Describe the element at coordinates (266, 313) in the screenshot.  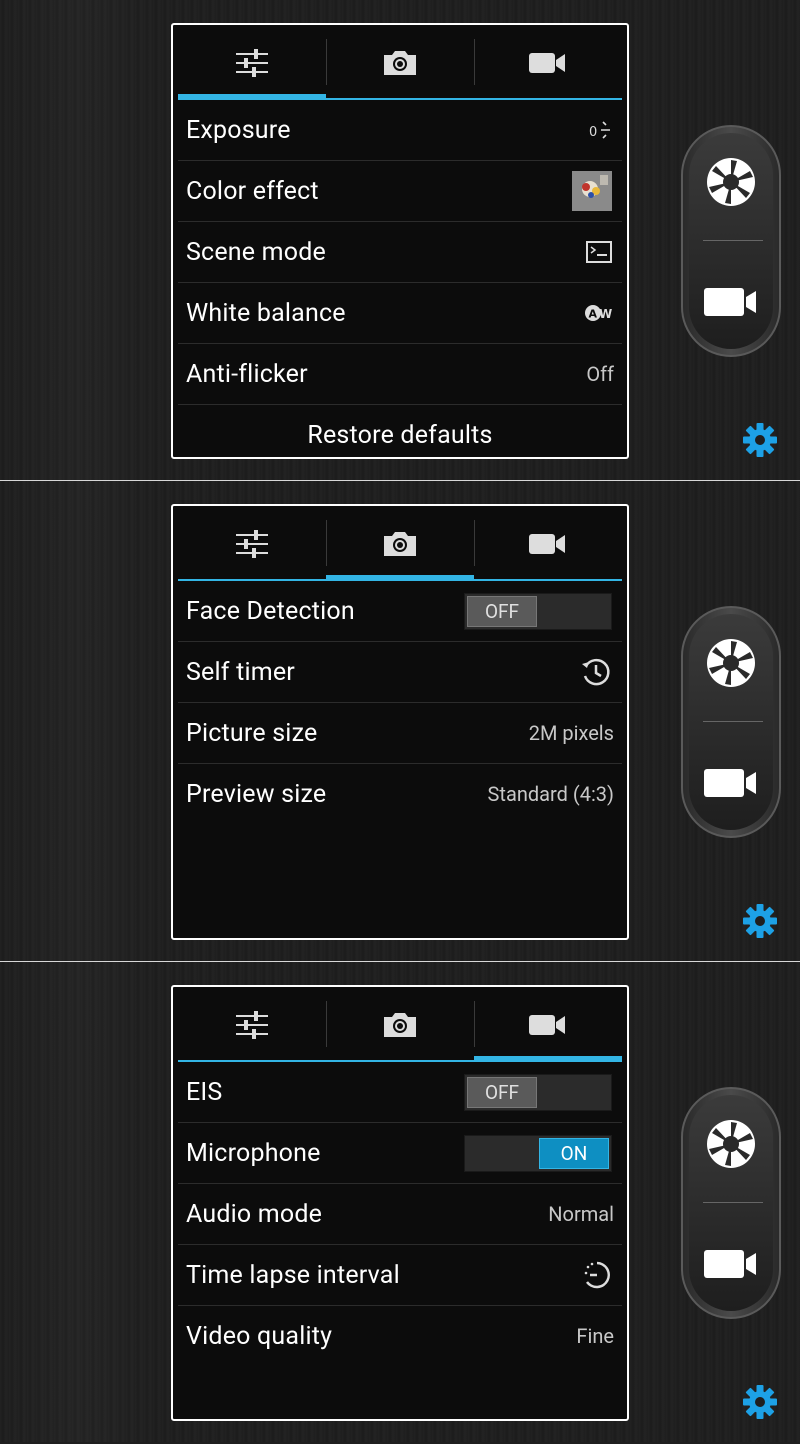
I see `setting-label: White balance` at that location.